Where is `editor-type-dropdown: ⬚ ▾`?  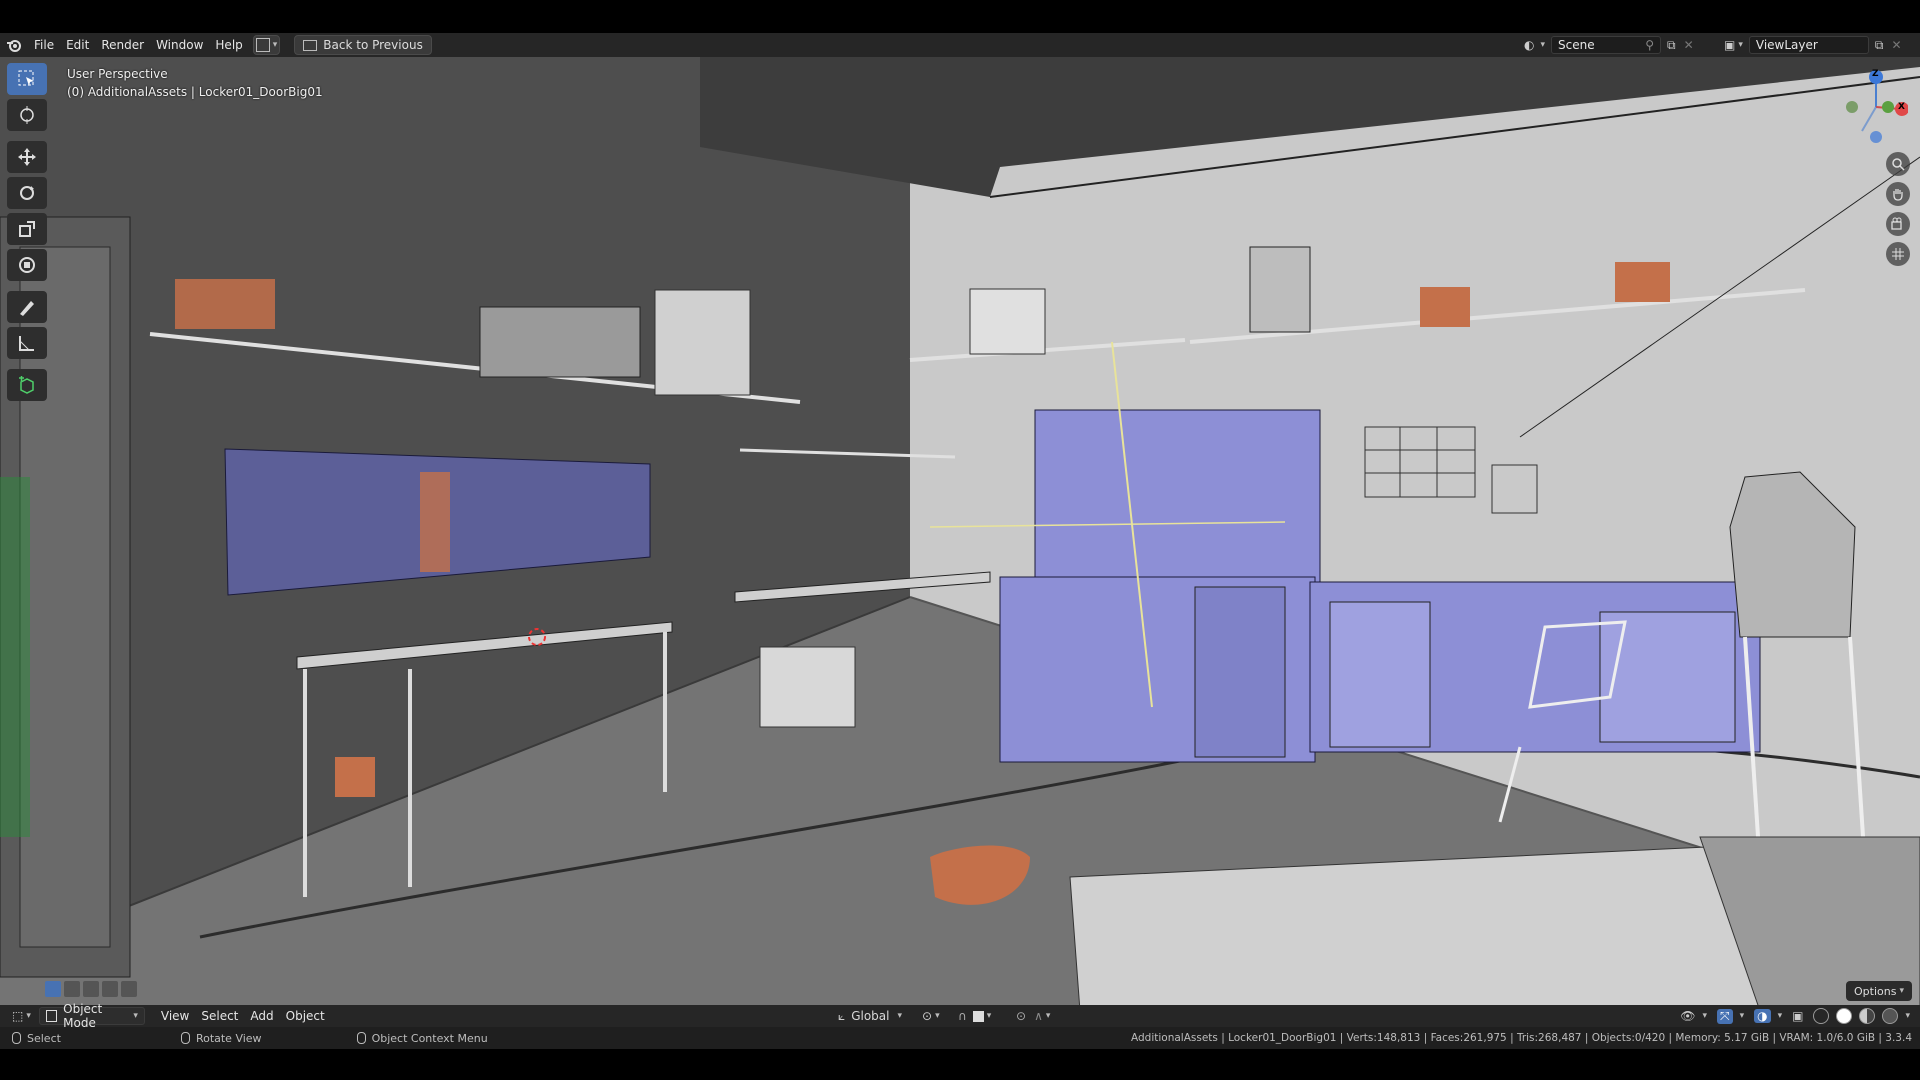
editor-type-dropdown: ⬚ ▾ is located at coordinates (21, 1016).